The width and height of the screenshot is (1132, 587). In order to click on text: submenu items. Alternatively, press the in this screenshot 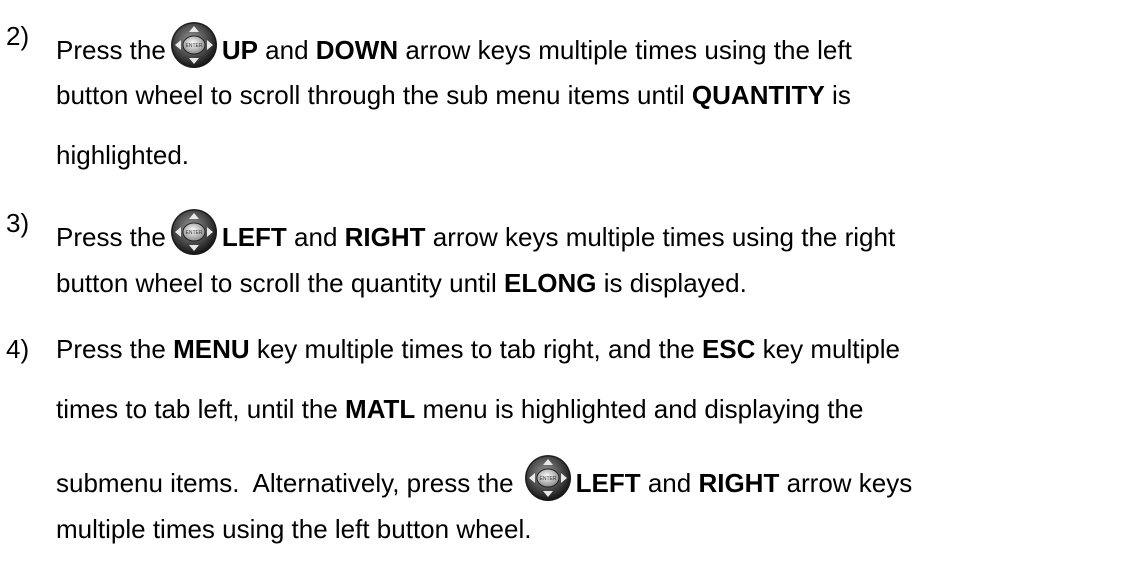, I will do `click(285, 483)`.